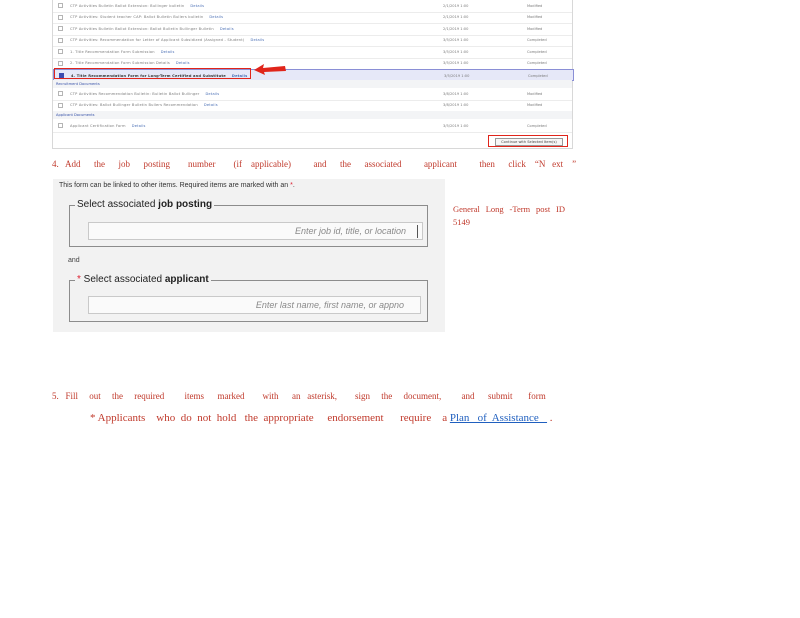  I want to click on continue-button: Continue with Selected Item(s), so click(529, 142).